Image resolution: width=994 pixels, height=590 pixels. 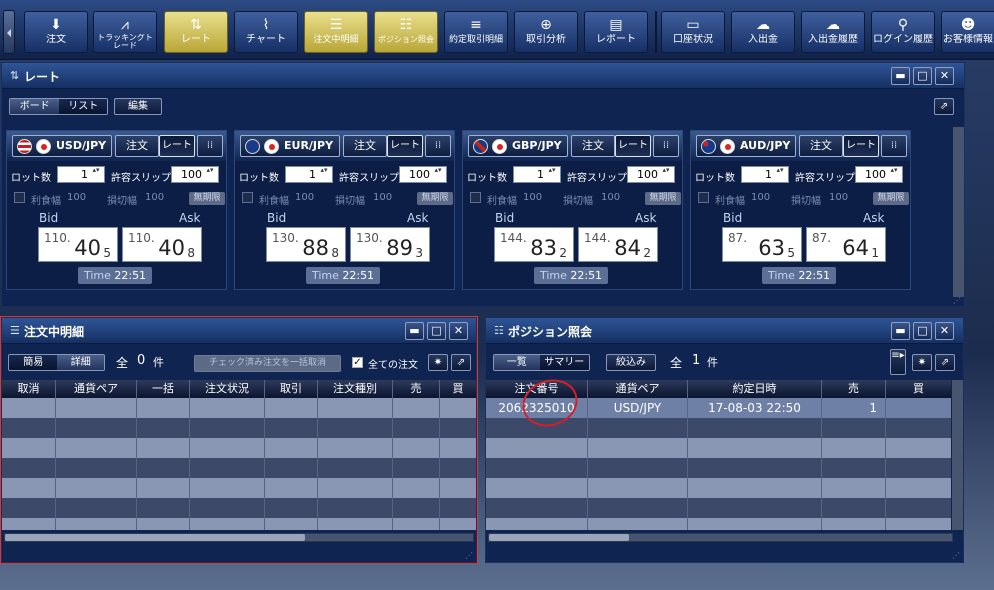 I want to click on download-arrow-icon: ⬇, so click(x=56, y=25).